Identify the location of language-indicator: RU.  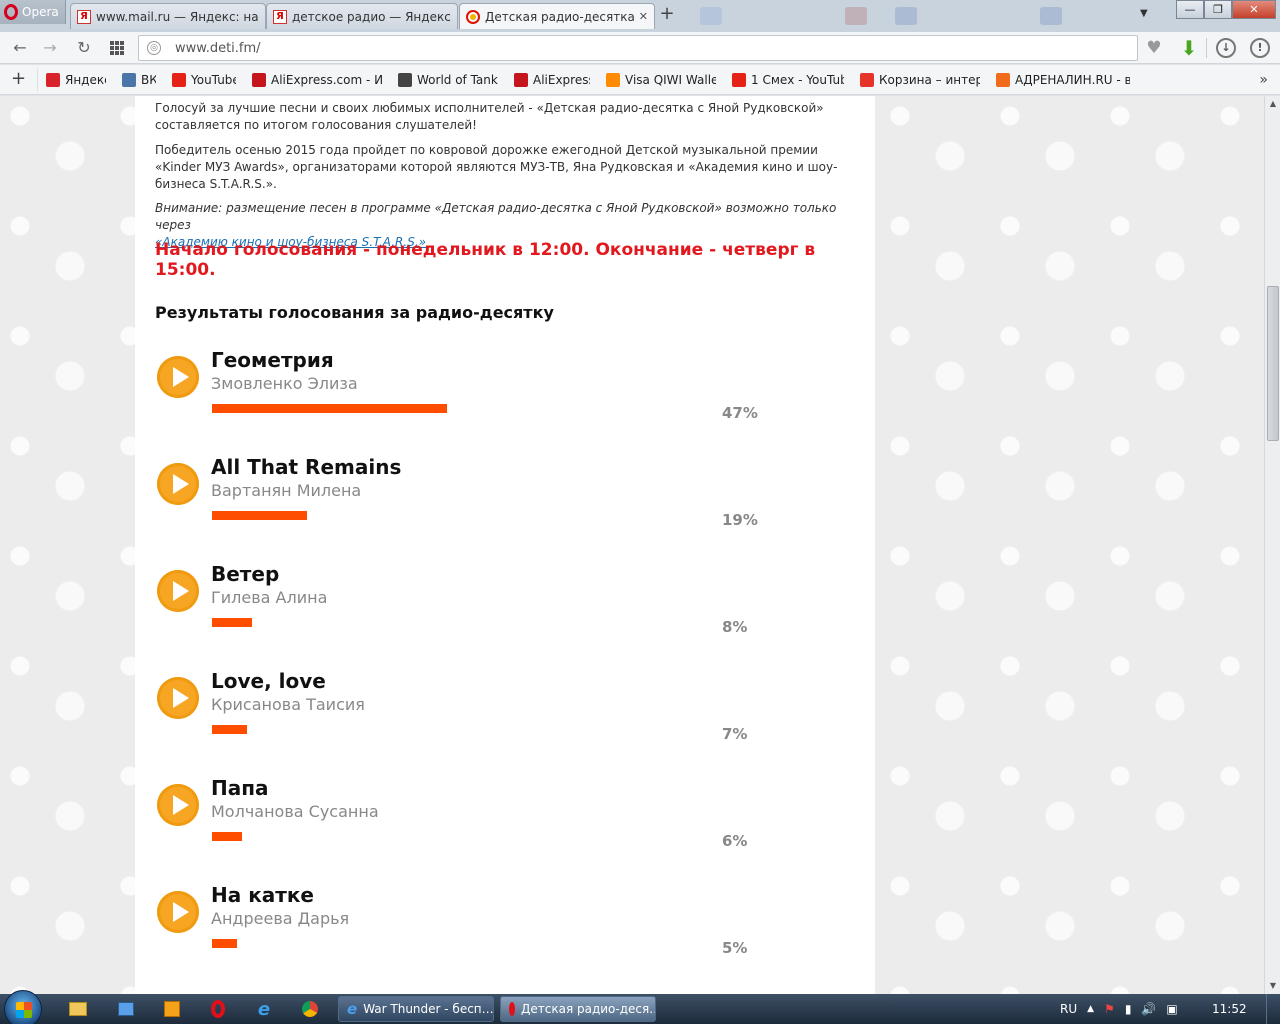
(1068, 1009).